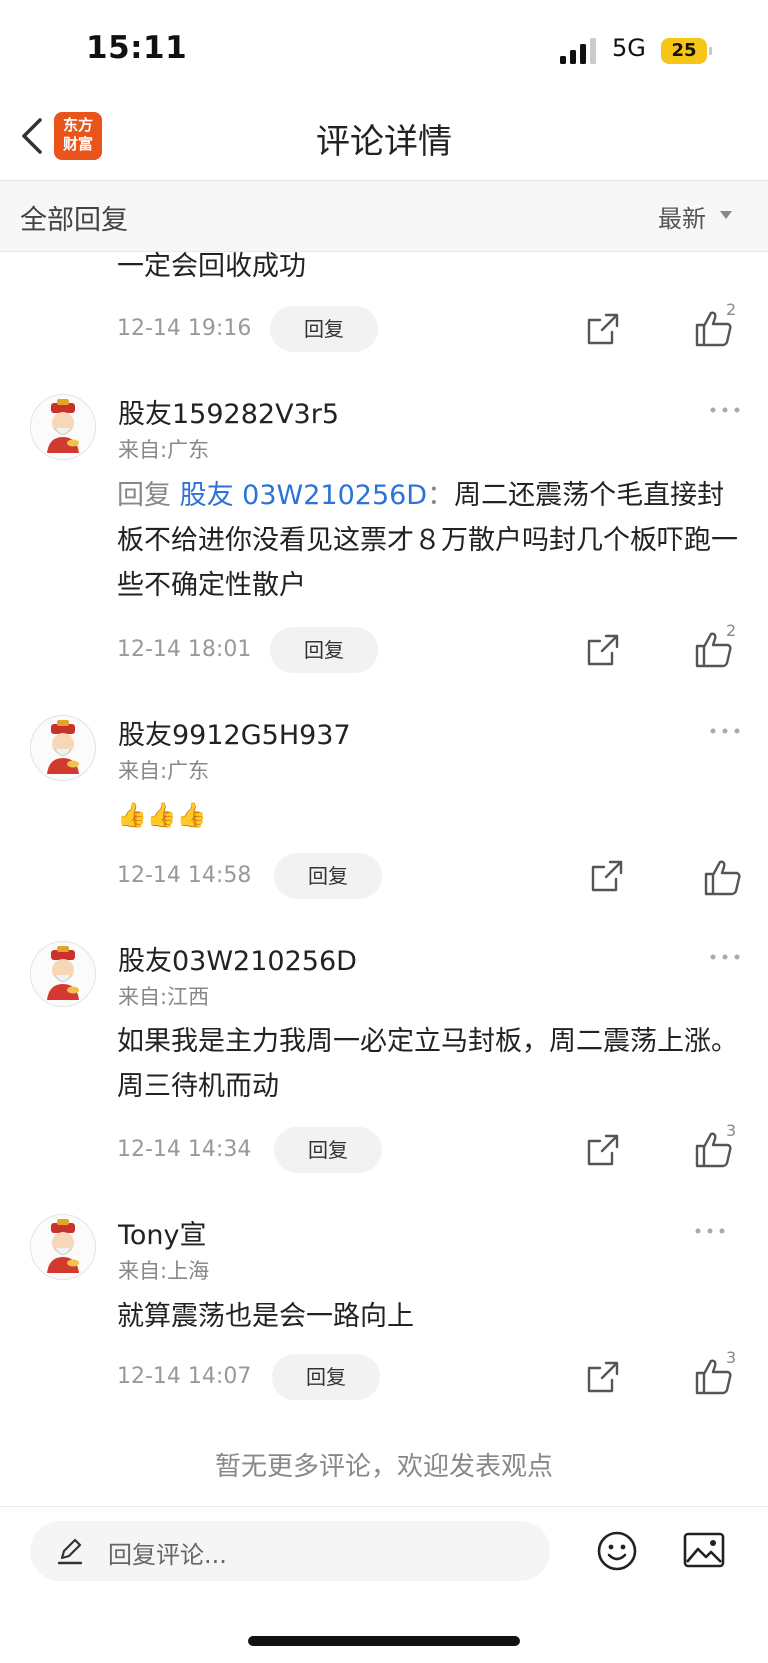  Describe the element at coordinates (162, 1232) in the screenshot. I see `username: Tony宣` at that location.